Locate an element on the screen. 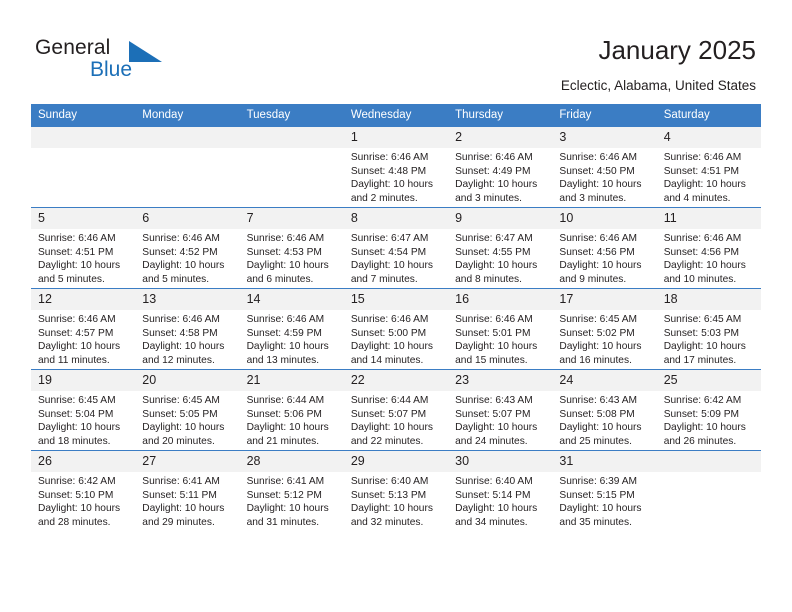  daylight-text: Daylight: 10 hours and 3 minutes. is located at coordinates (496, 191).